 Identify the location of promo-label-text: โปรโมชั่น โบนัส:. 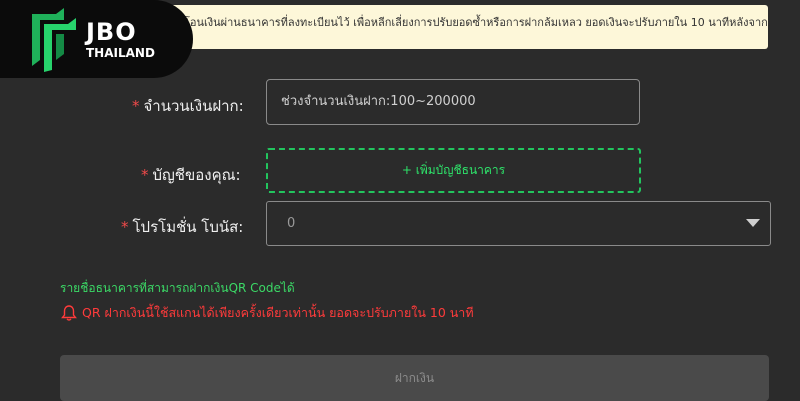
(188, 227).